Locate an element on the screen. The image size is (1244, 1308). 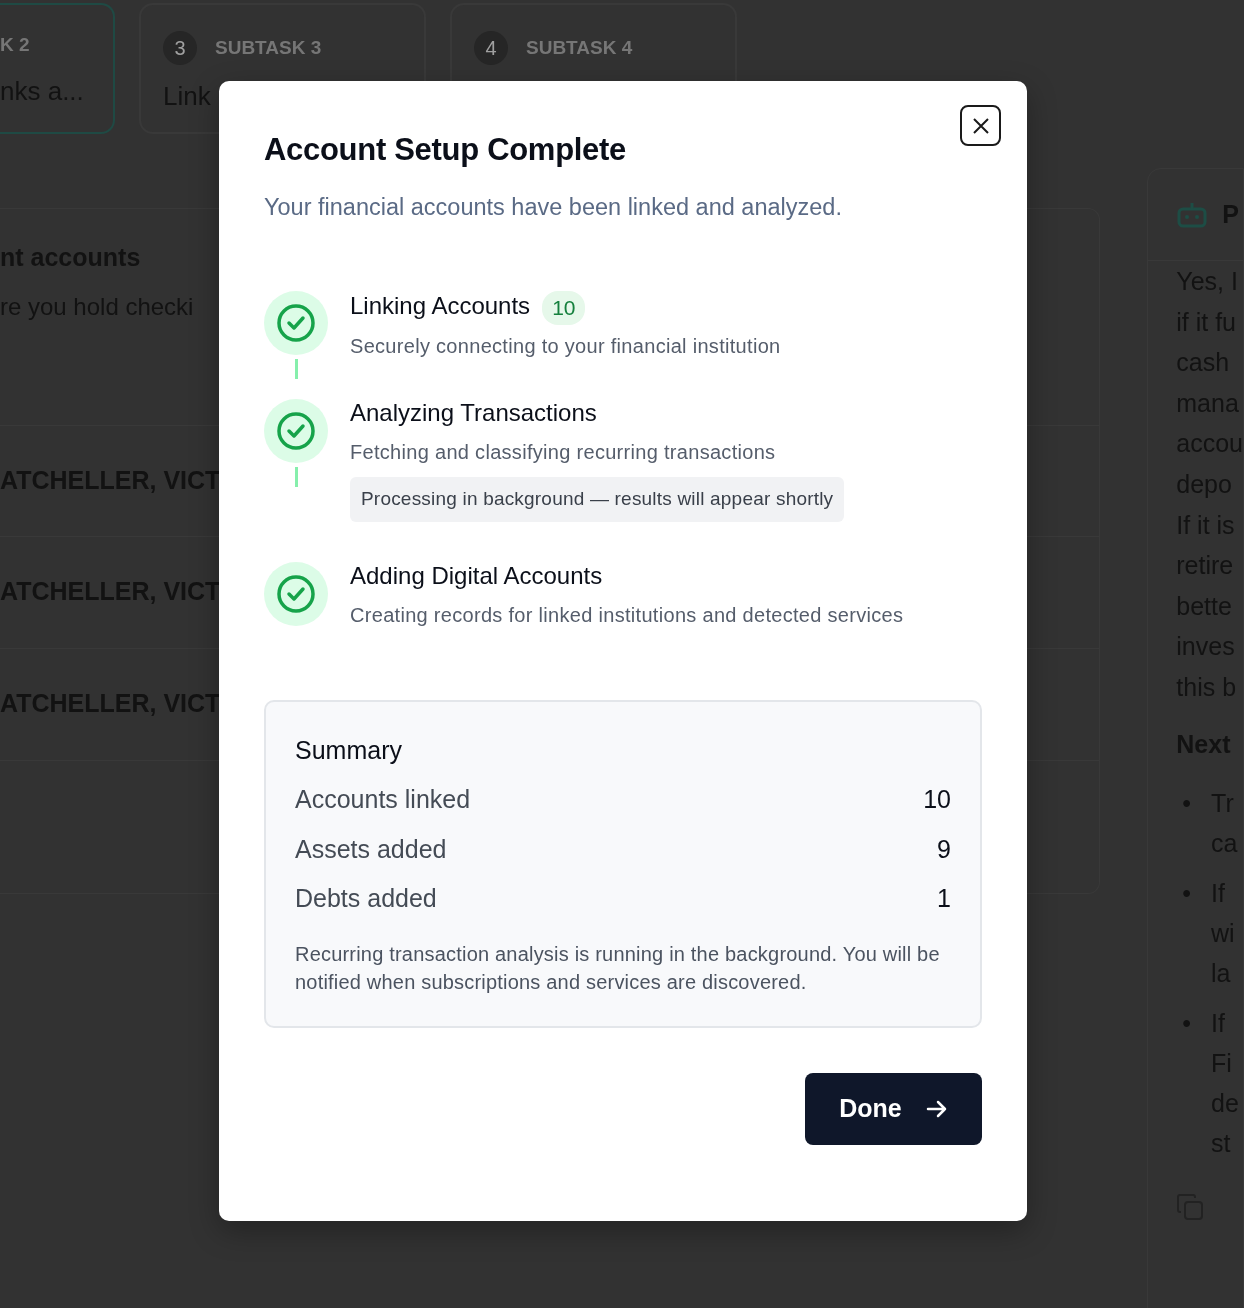
summary-label: Assets added is located at coordinates (371, 849).